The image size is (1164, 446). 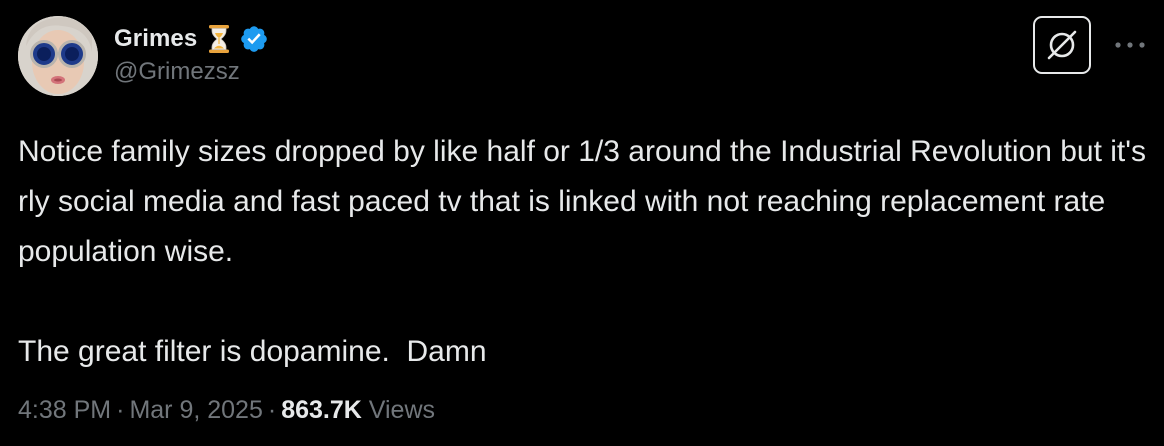 I want to click on views-label: Views, so click(x=402, y=410).